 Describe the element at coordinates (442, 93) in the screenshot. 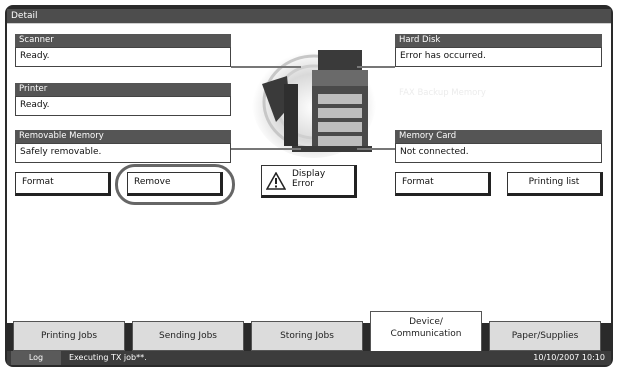

I see `fax-backup-label: FAX Backup Memory` at that location.